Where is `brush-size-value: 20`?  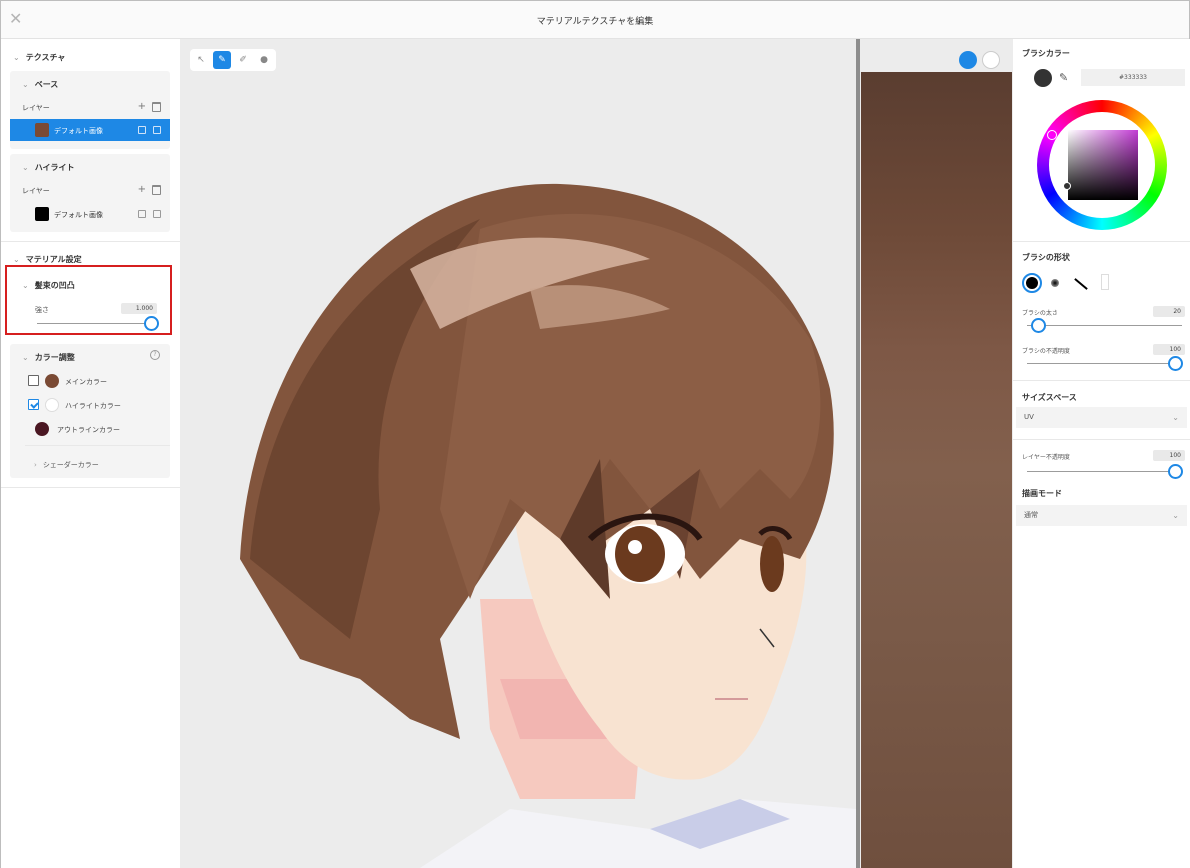
brush-size-value: 20 is located at coordinates (1169, 311).